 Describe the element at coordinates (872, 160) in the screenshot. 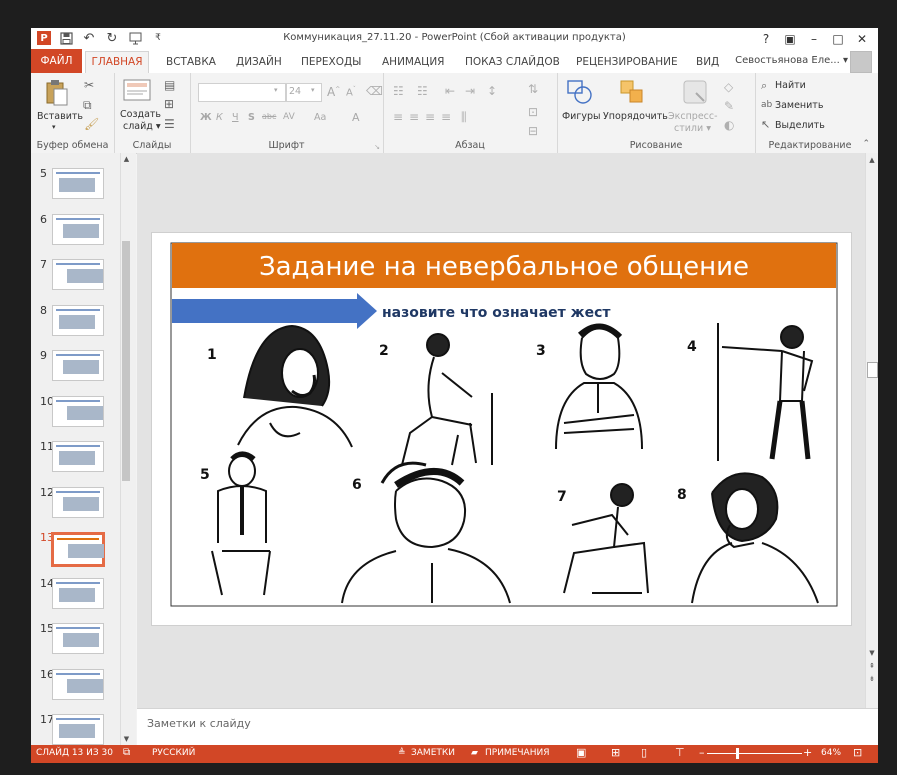

I see `editor-scroll-up-icon: ▲` at that location.